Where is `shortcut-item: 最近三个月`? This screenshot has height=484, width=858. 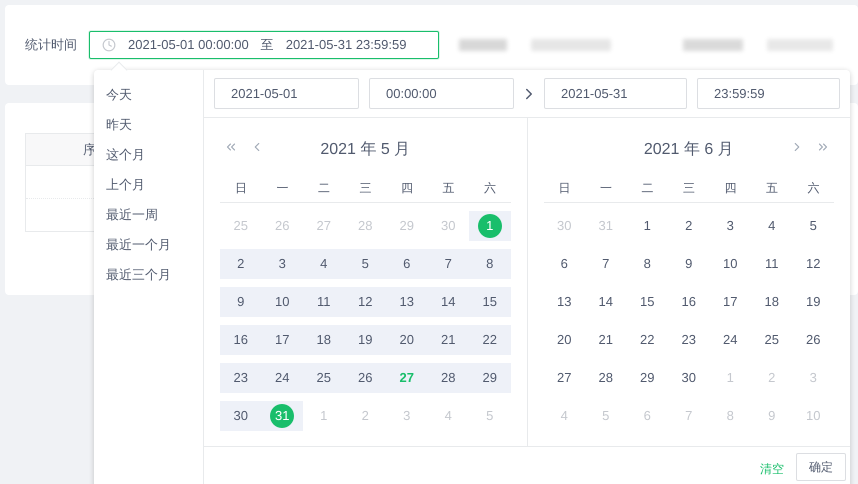
shortcut-item: 最近三个月 is located at coordinates (148, 275).